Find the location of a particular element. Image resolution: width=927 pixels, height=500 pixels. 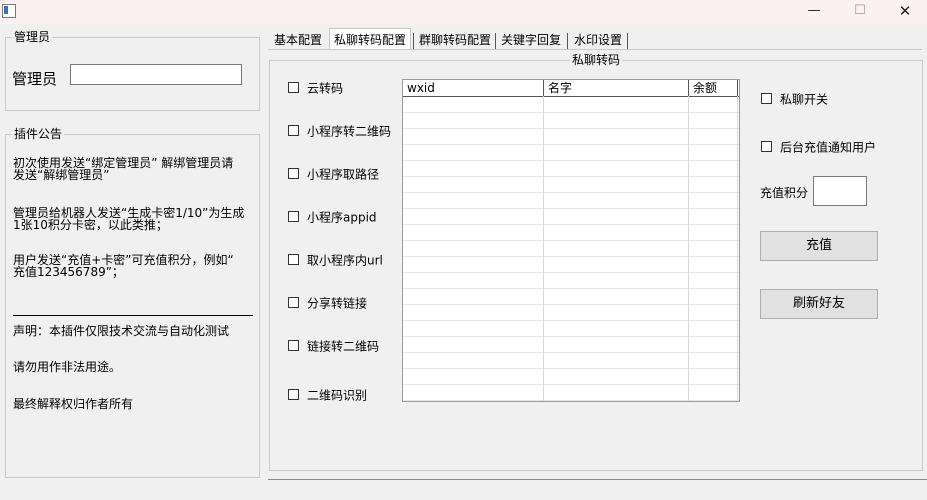

tab-watermark-settings: 水印设置 is located at coordinates (598, 40).